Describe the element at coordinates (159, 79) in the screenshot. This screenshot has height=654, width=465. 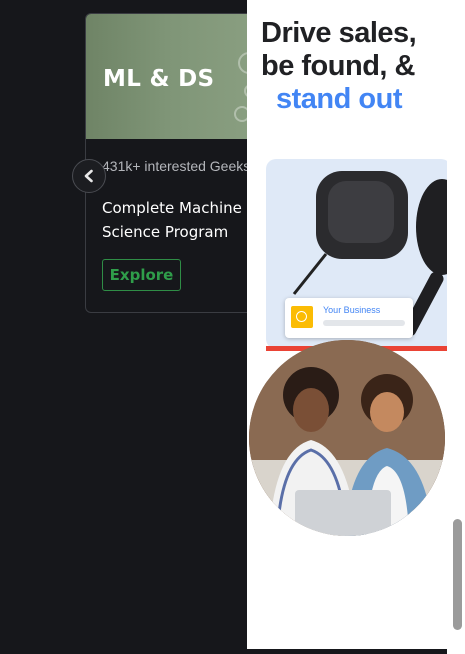
I see `course-banner-title: ML & DS` at that location.